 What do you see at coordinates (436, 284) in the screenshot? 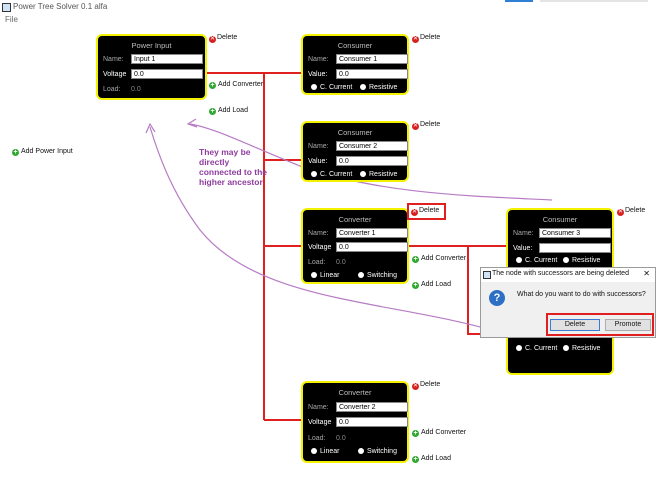
I see `add-load-label: Add Load` at bounding box center [436, 284].